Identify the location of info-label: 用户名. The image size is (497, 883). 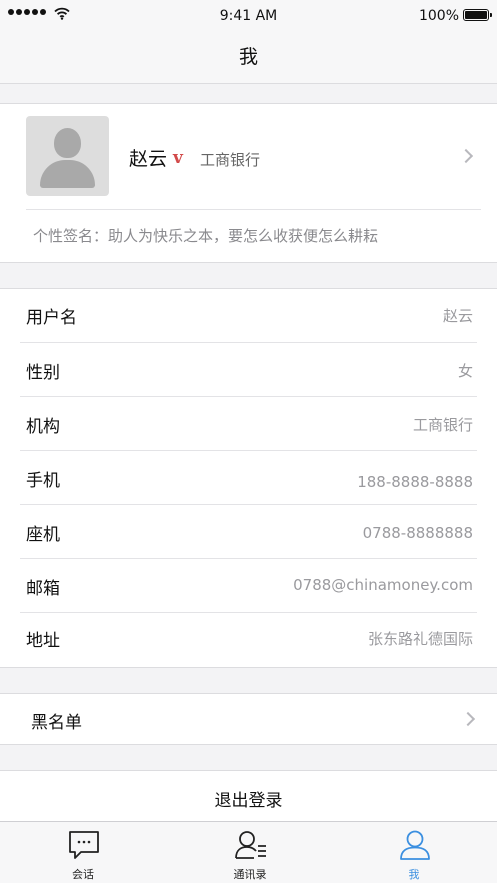
(51, 318).